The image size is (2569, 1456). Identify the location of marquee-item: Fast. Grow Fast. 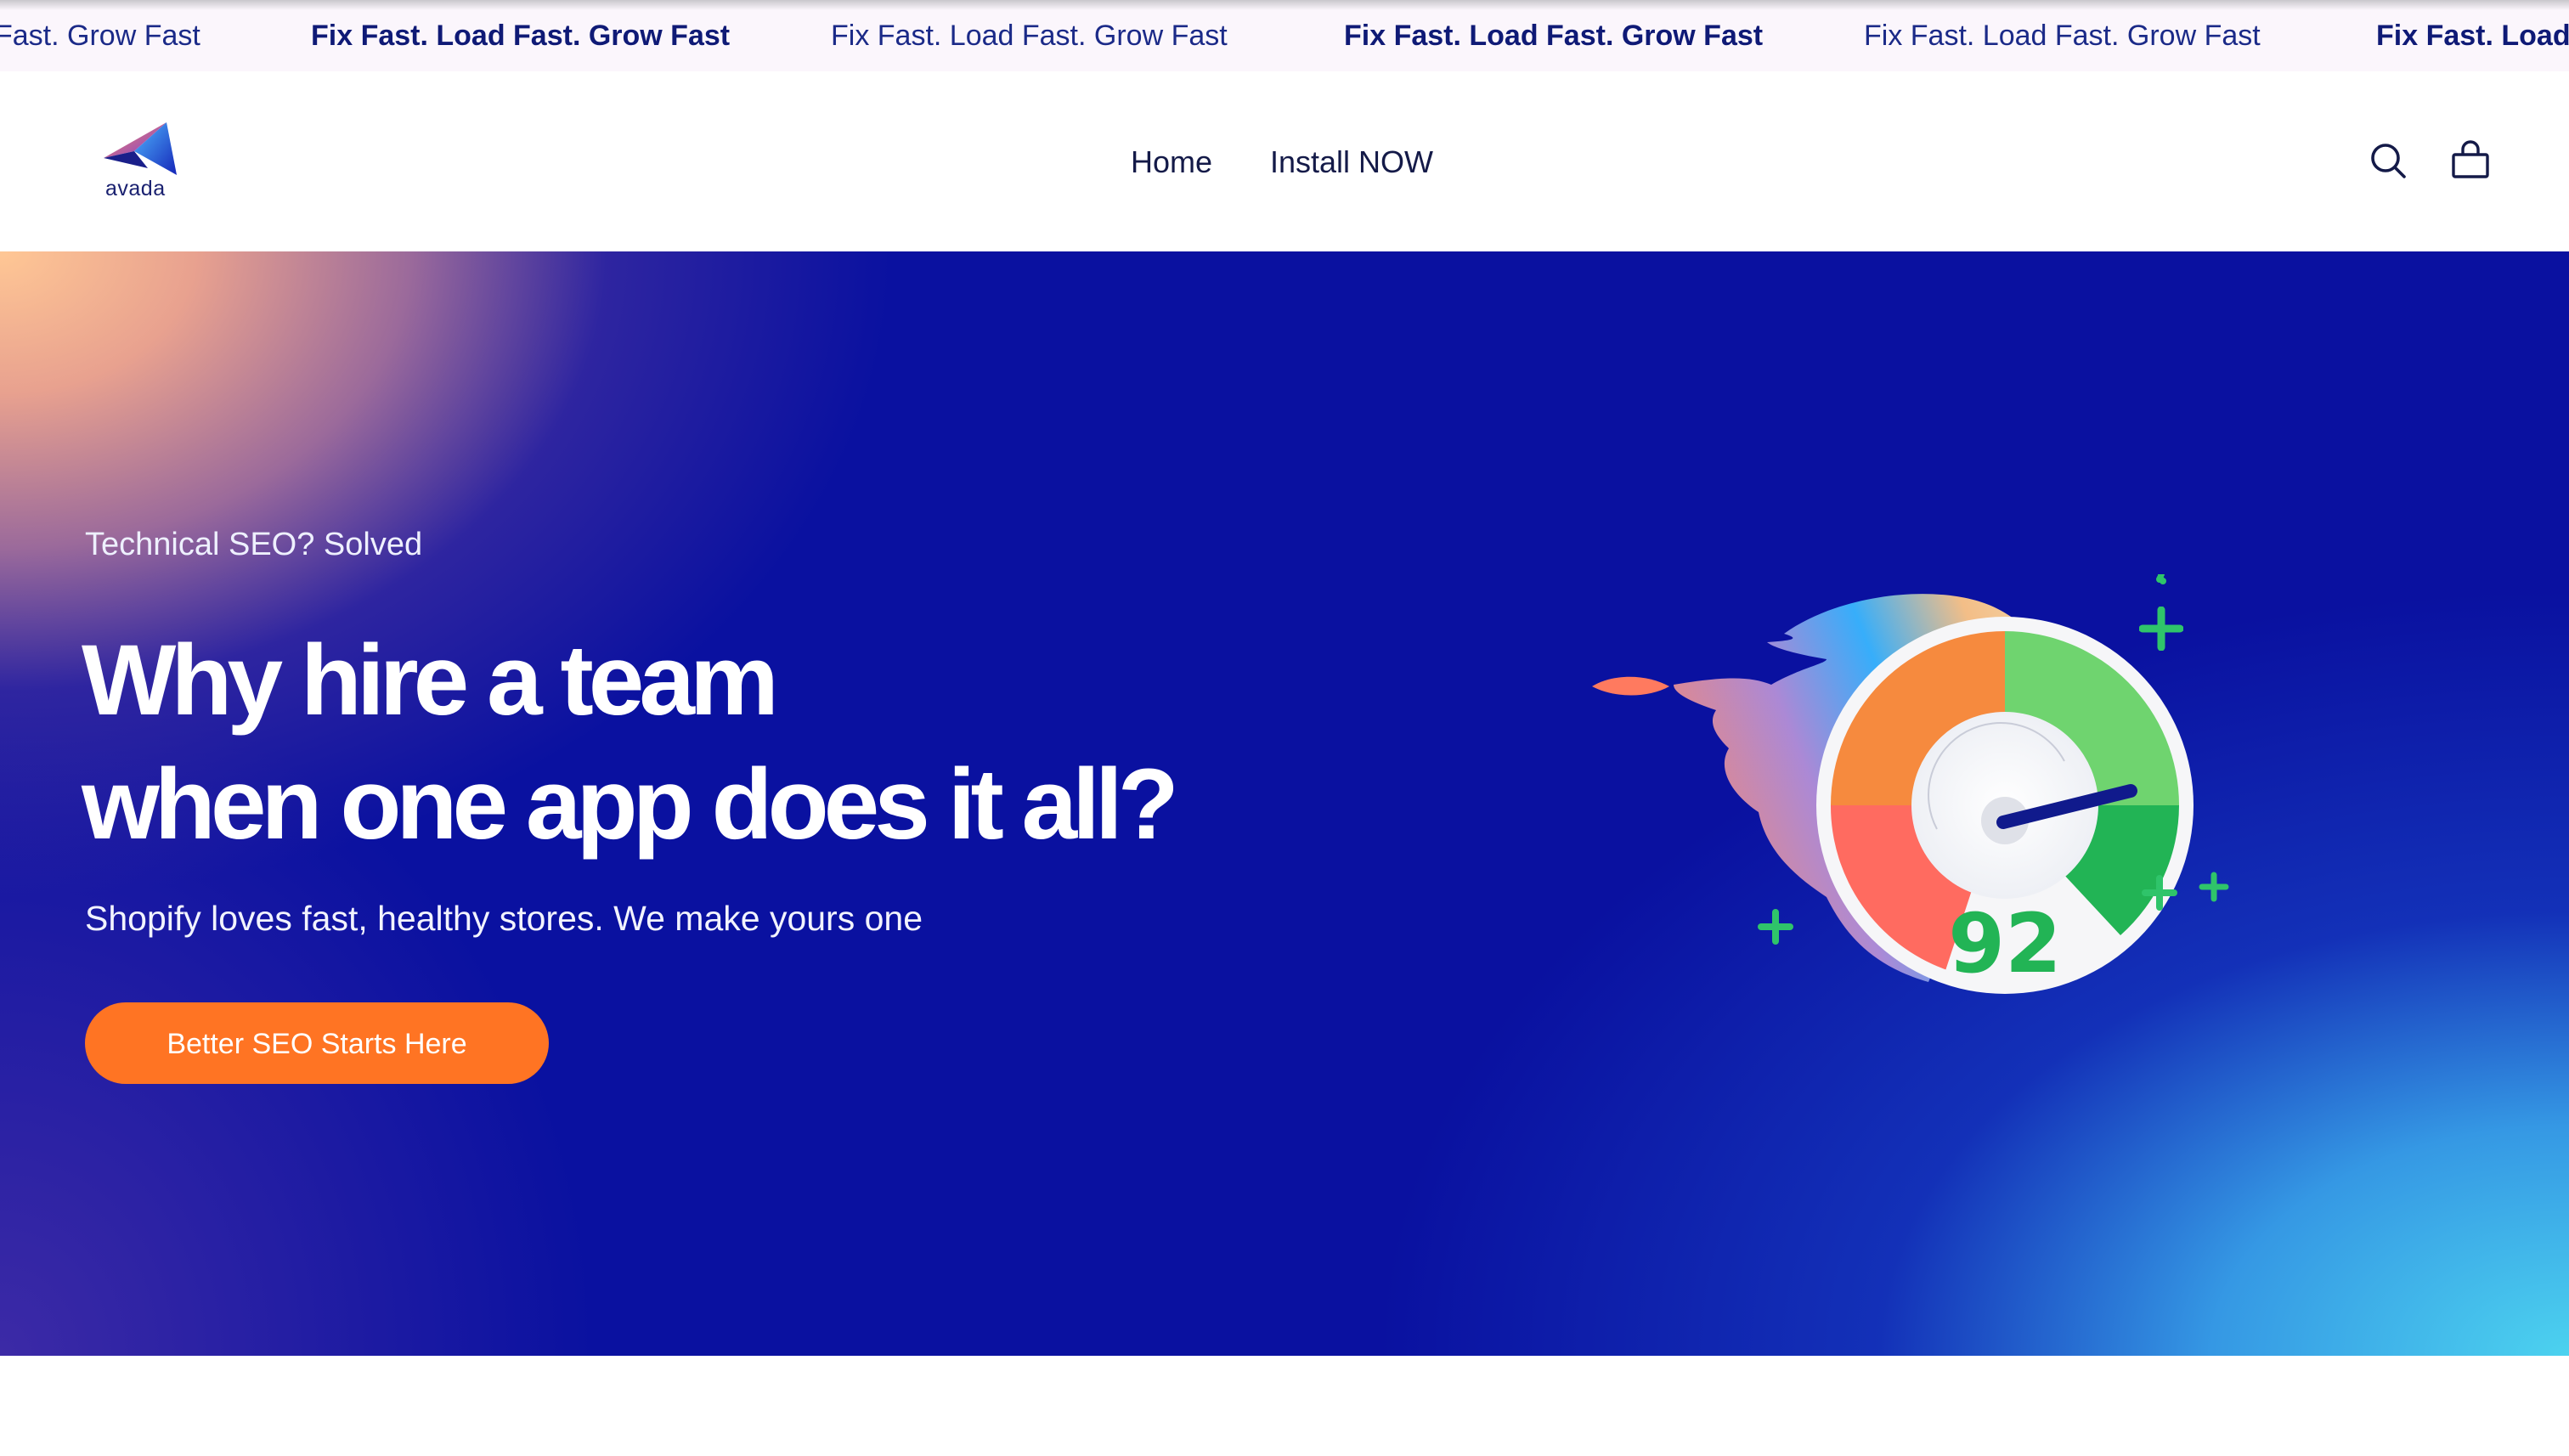
(100, 36).